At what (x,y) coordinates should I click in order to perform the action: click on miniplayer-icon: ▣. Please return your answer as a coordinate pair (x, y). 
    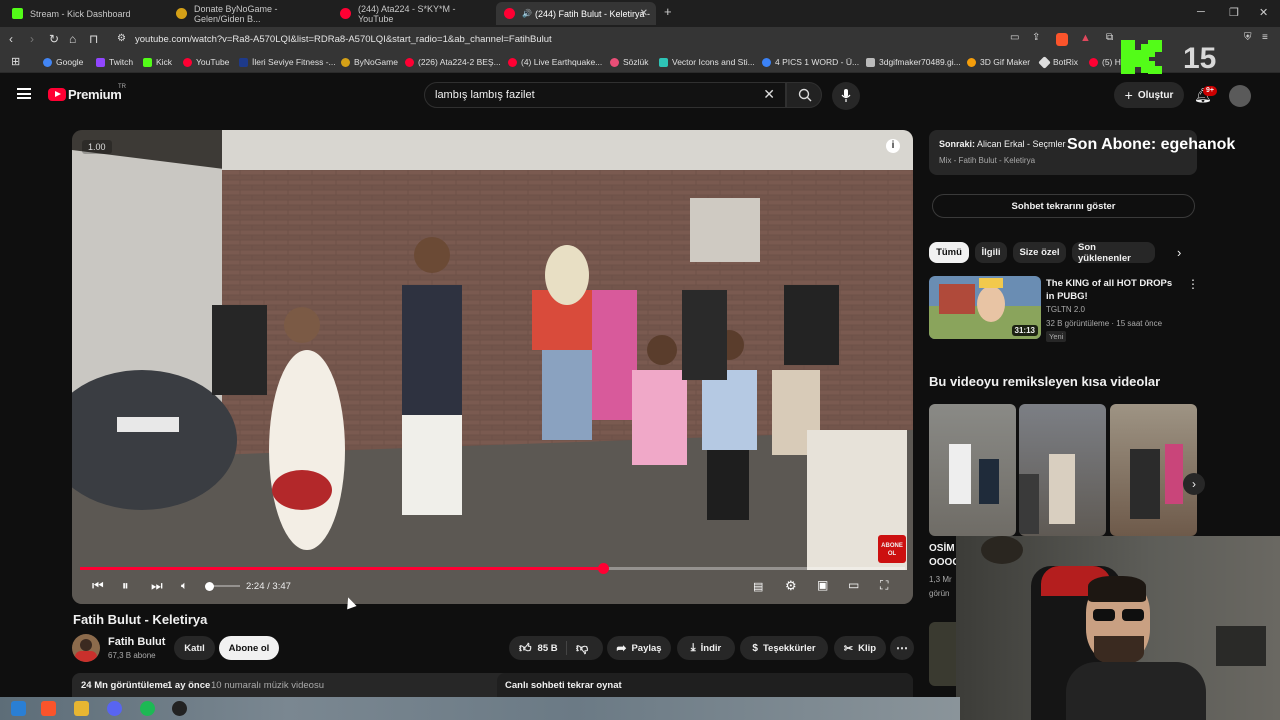
    Looking at the image, I should click on (822, 585).